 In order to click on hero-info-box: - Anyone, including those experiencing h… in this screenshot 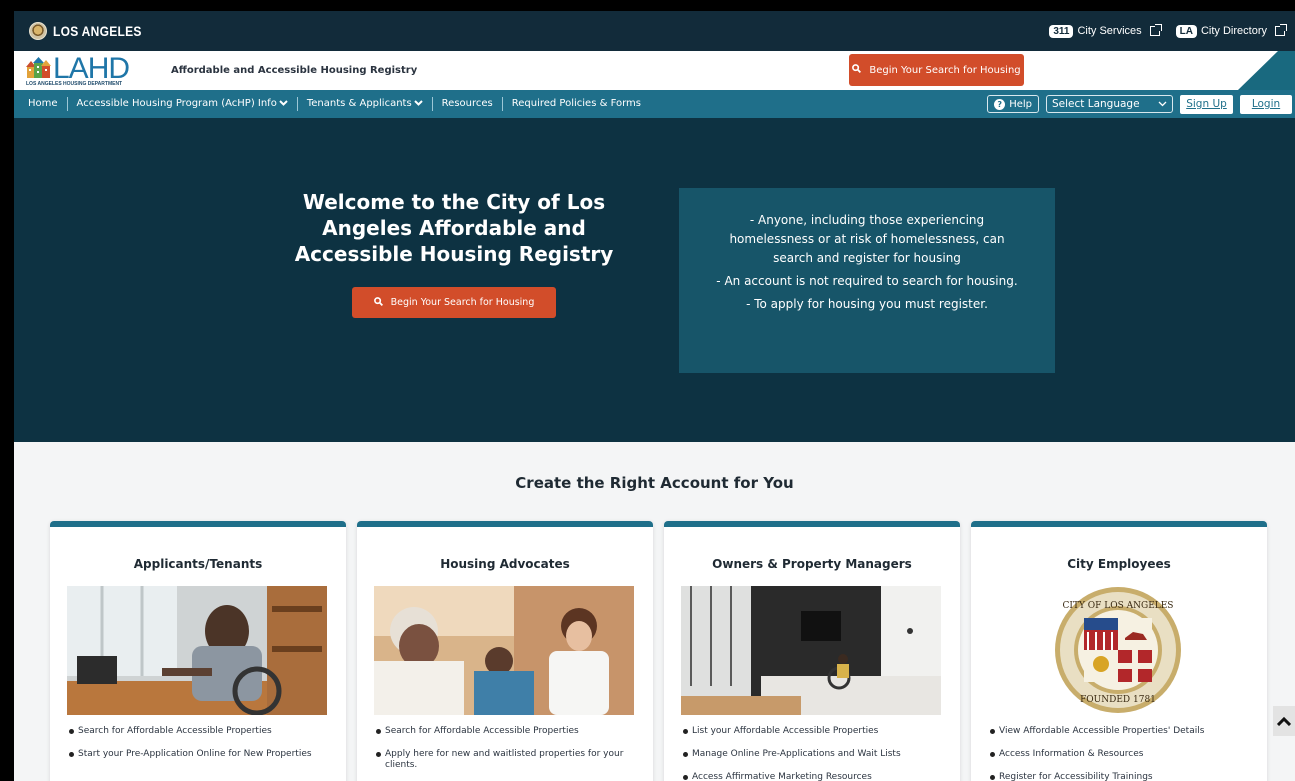, I will do `click(867, 280)`.